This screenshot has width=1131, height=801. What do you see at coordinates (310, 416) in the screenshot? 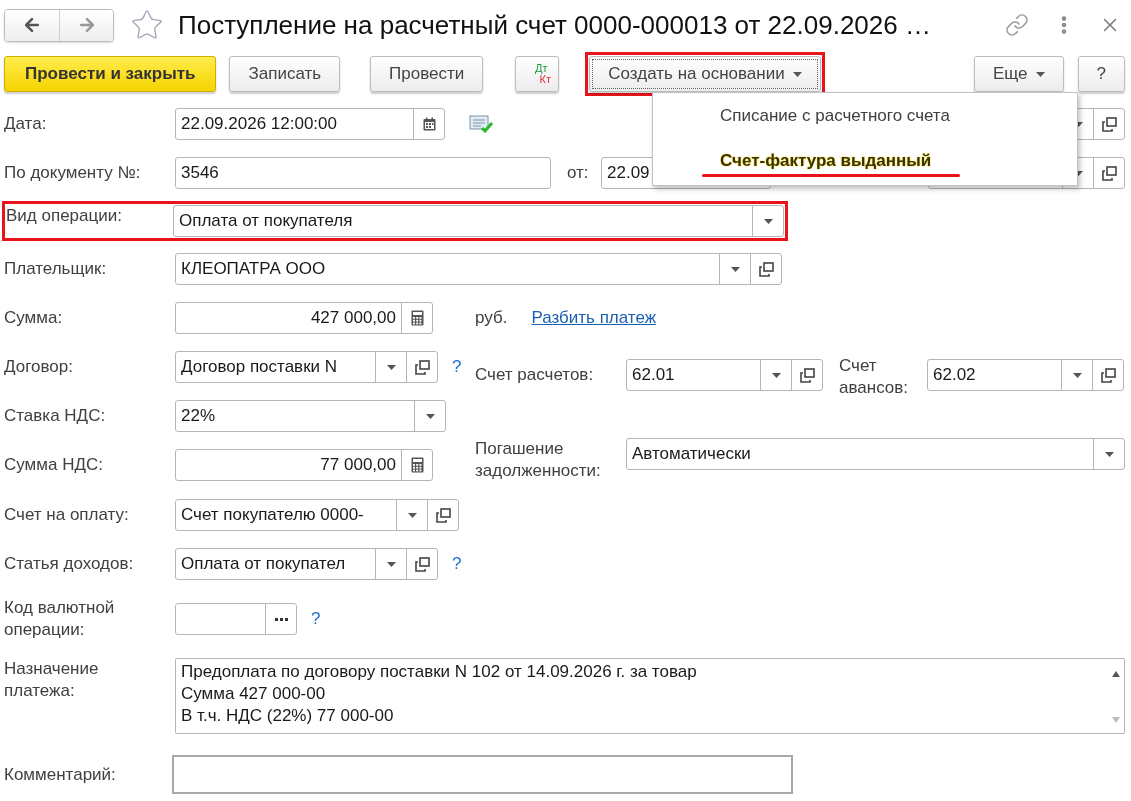
I see `select-field: 22%` at bounding box center [310, 416].